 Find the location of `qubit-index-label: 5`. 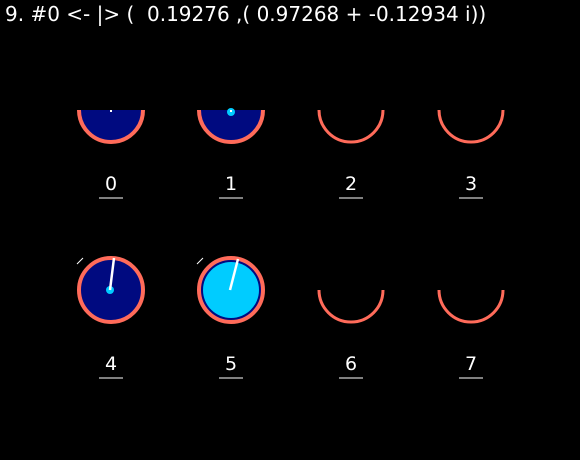

qubit-index-label: 5 is located at coordinates (231, 364).